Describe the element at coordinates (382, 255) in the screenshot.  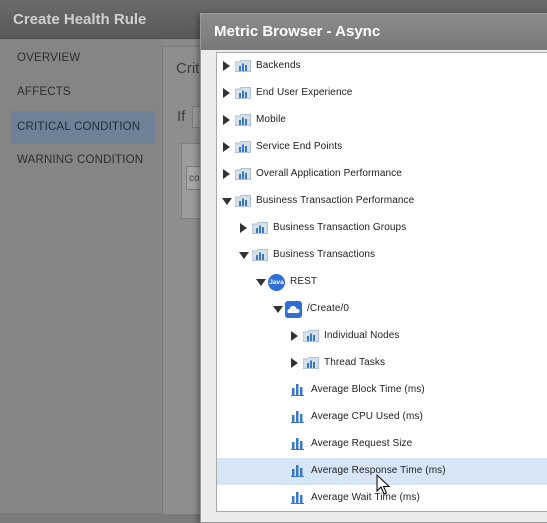
I see `tree-node-business-transactions: Business Transactions` at that location.